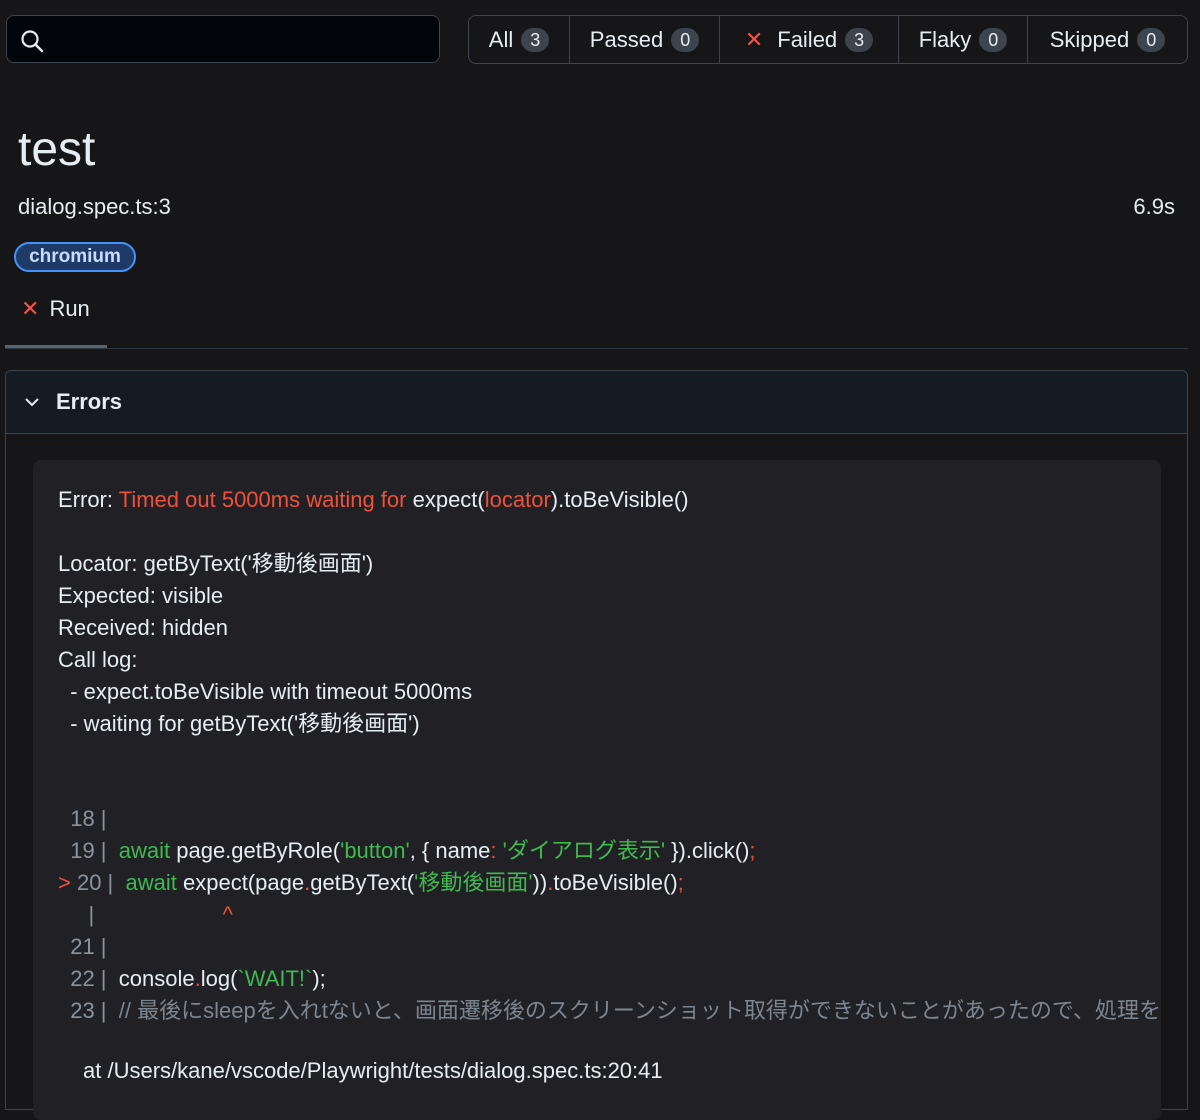 The width and height of the screenshot is (1200, 1120). What do you see at coordinates (717, 850) in the screenshot?
I see `code-token: .click()` at bounding box center [717, 850].